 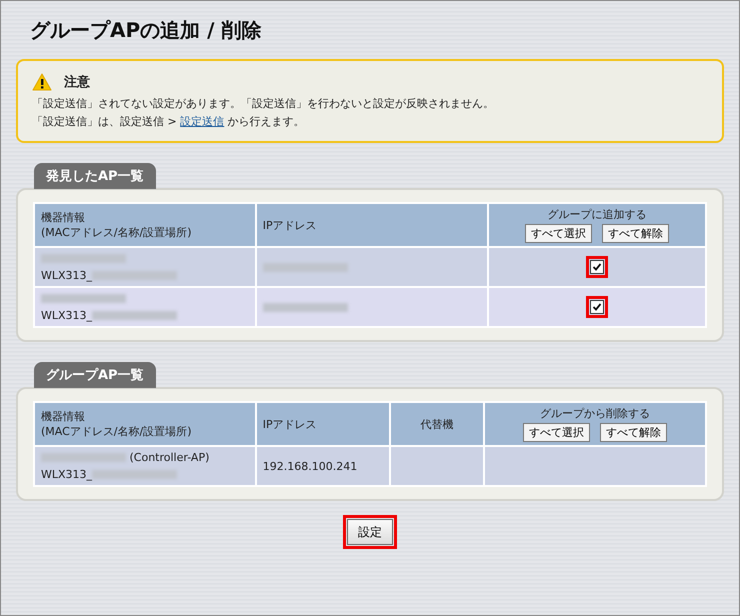 What do you see at coordinates (146, 30) in the screenshot?
I see `page-title: グループAPの追加 / 削除` at bounding box center [146, 30].